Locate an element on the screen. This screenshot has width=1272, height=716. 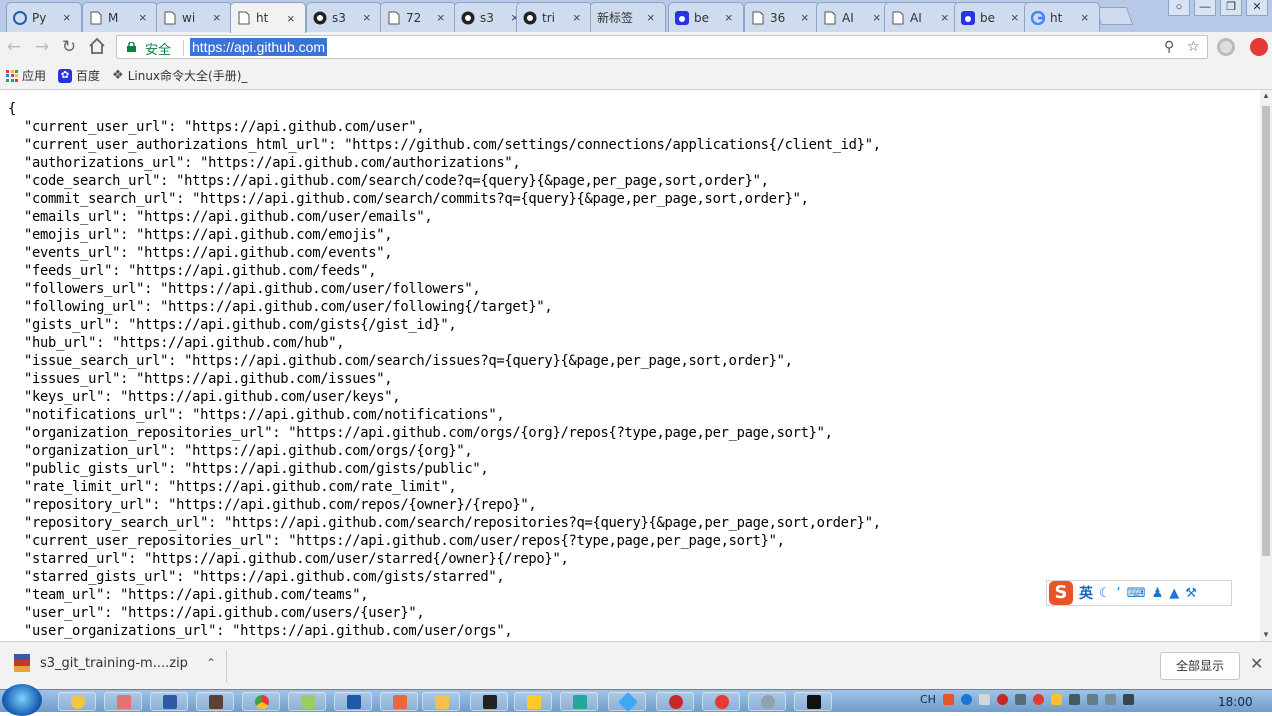
taskbar-explorer-icon is located at coordinates (77, 701).